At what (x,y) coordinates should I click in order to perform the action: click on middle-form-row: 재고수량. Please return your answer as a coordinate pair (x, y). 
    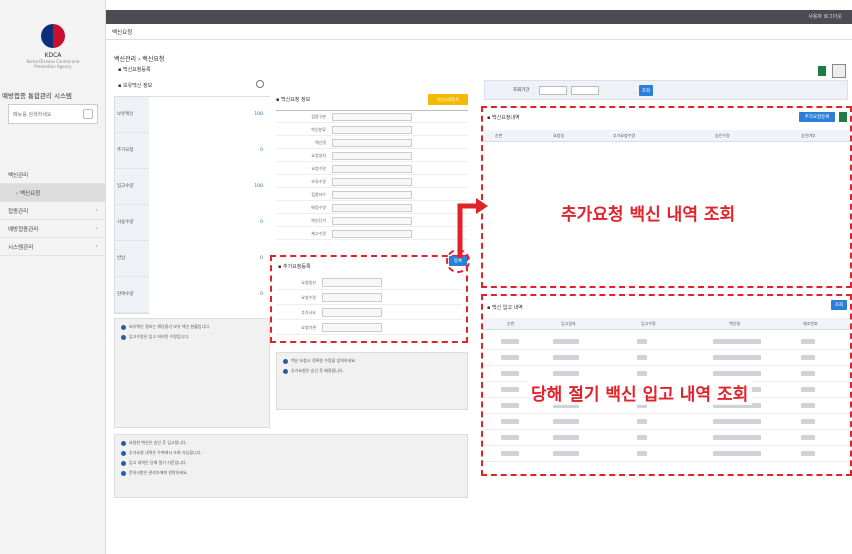
    Looking at the image, I should click on (372, 234).